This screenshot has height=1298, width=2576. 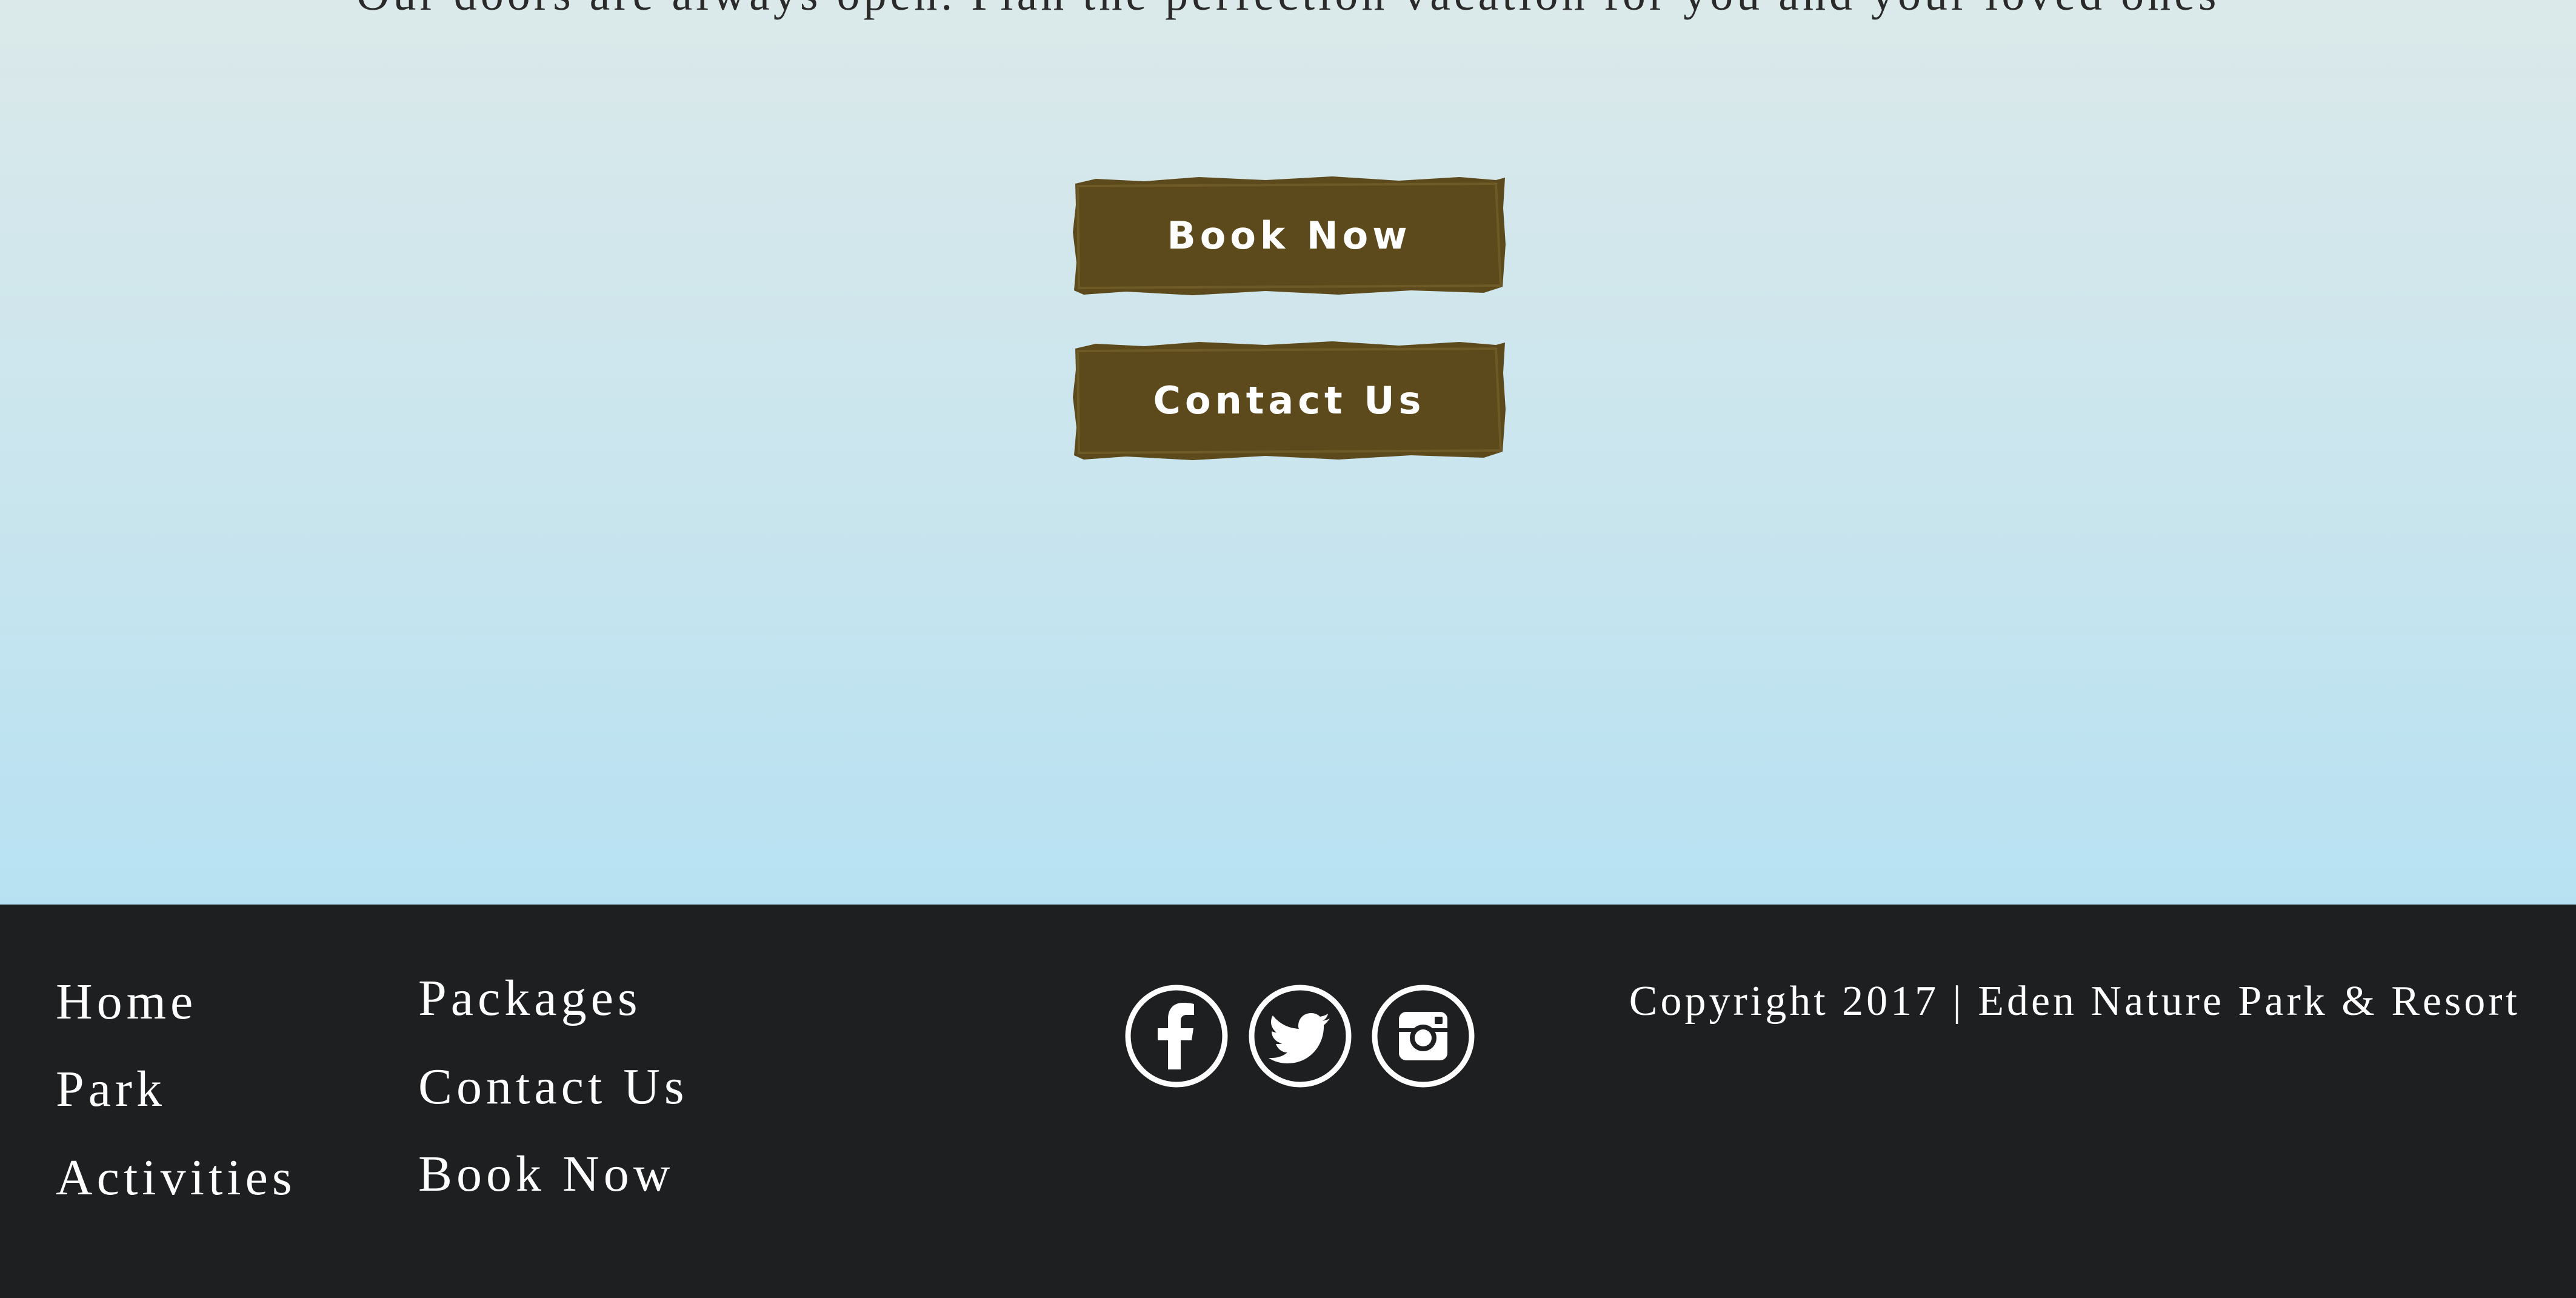 What do you see at coordinates (530, 998) in the screenshot?
I see `footer-link-packages: Packages` at bounding box center [530, 998].